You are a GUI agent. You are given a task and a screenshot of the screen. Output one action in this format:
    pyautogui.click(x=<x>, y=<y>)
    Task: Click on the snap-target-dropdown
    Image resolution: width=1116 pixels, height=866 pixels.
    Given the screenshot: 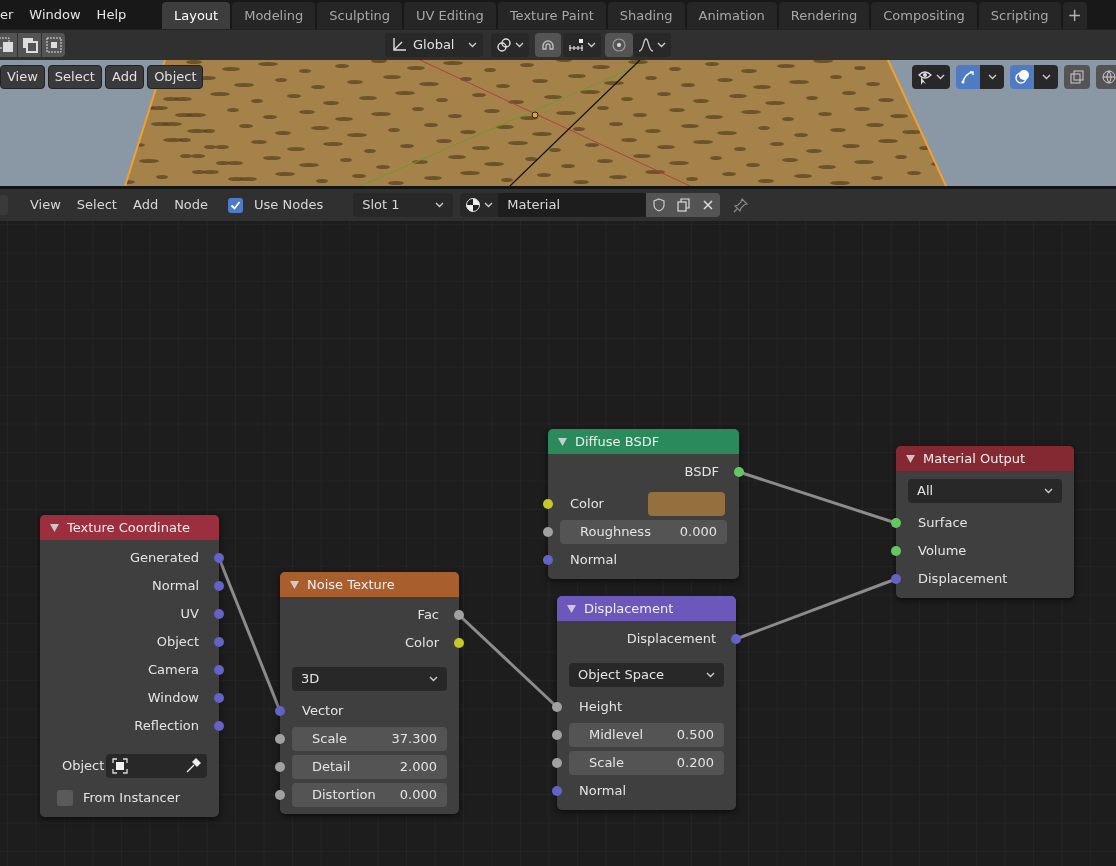 What is the action you would take?
    pyautogui.click(x=582, y=45)
    